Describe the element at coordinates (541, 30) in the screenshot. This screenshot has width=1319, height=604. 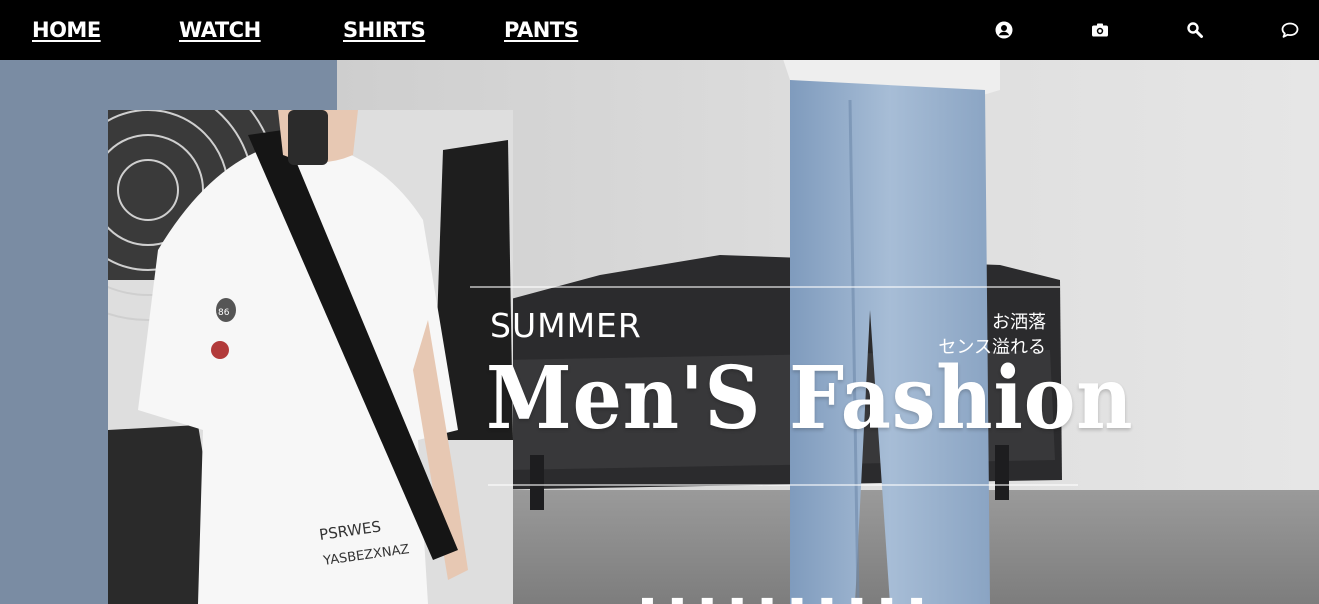
I see `nav-link-pants: PANTS` at that location.